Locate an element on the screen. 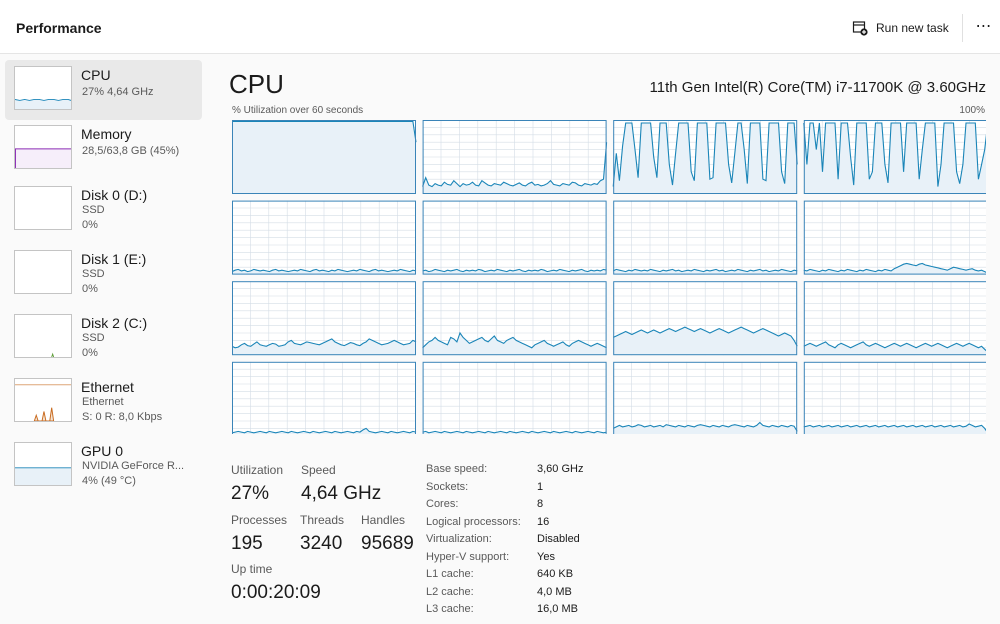 The image size is (1000, 624). utilization-max-label: 100% is located at coordinates (972, 110).